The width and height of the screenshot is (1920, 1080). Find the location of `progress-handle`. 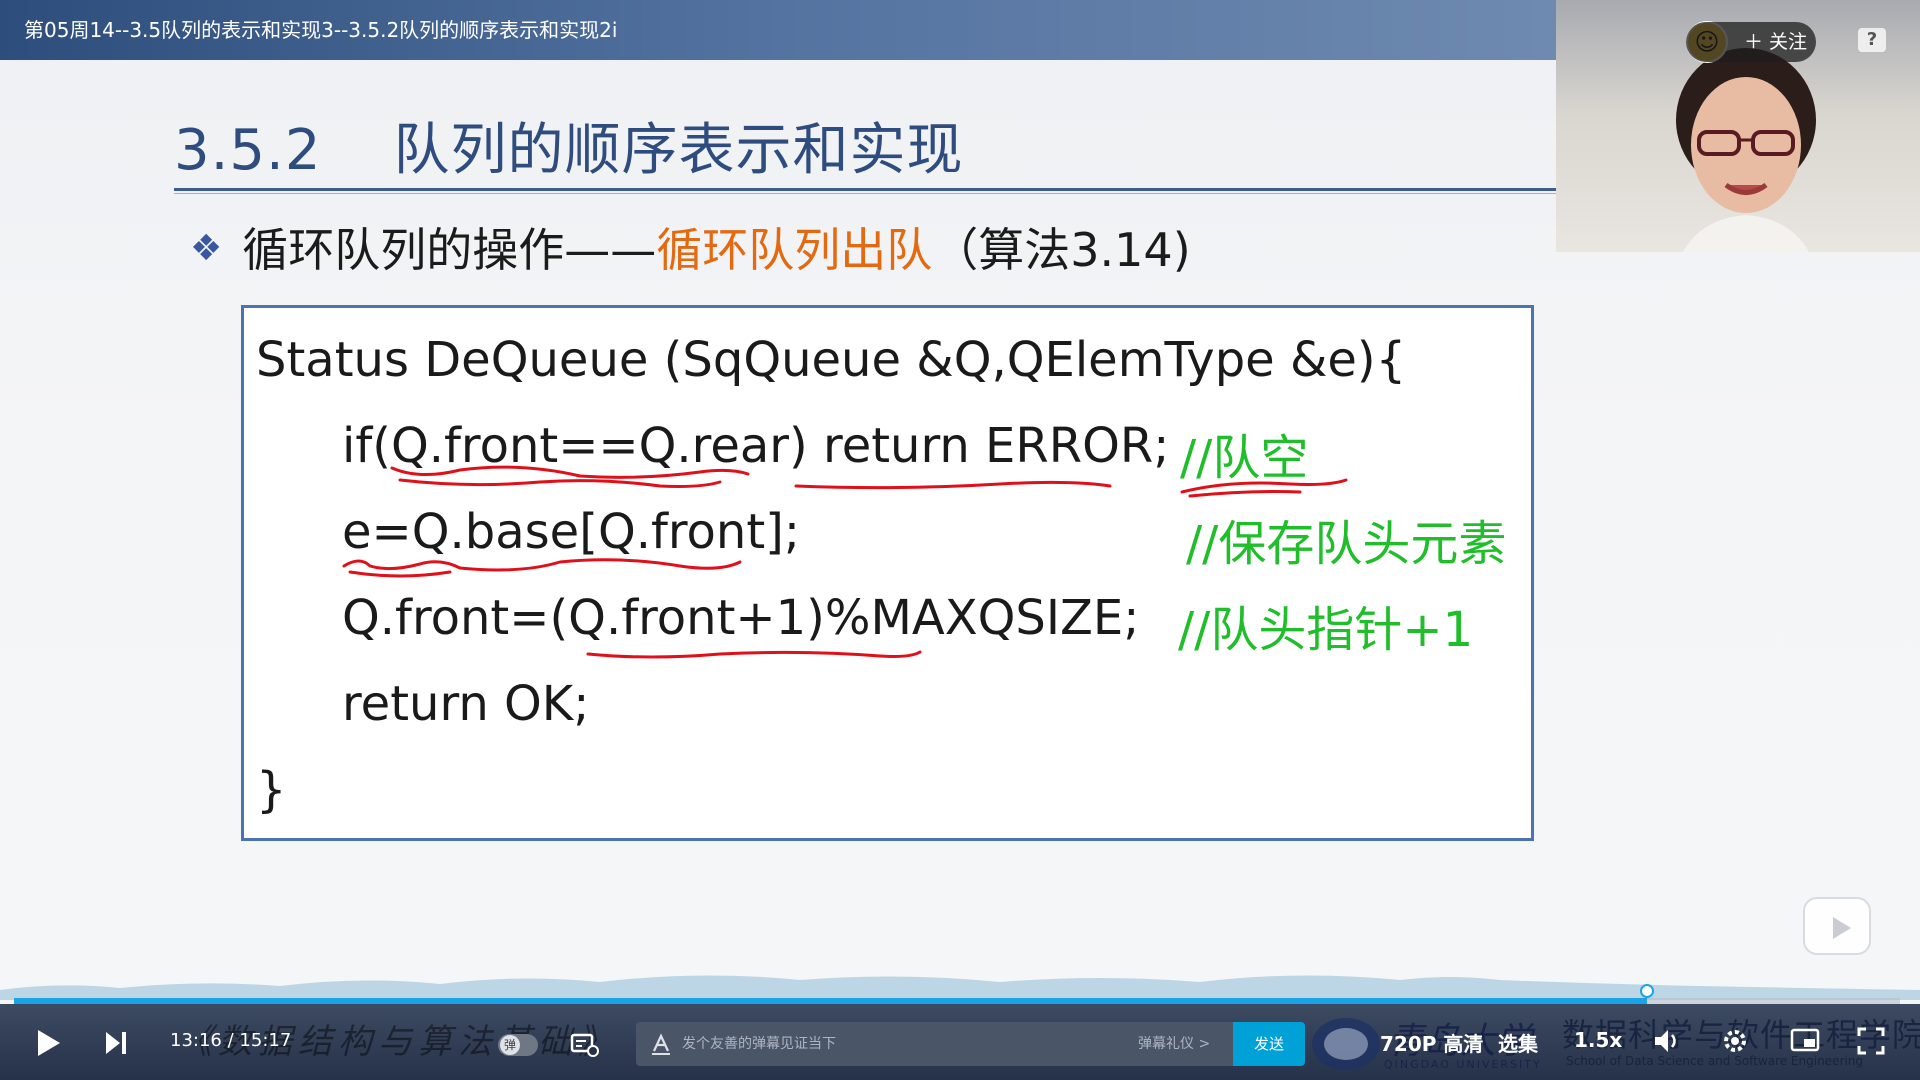

progress-handle is located at coordinates (1647, 991).